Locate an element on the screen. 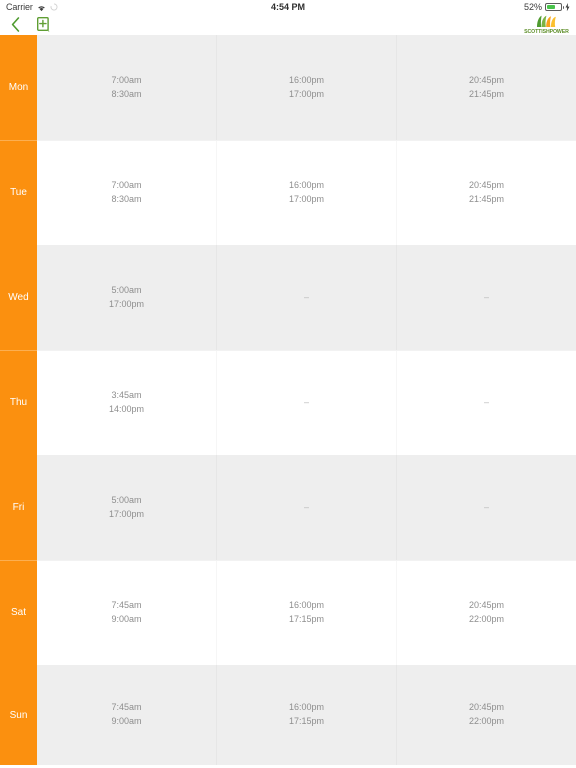 This screenshot has width=576, height=768. day-label-fri: Fri is located at coordinates (18, 507).